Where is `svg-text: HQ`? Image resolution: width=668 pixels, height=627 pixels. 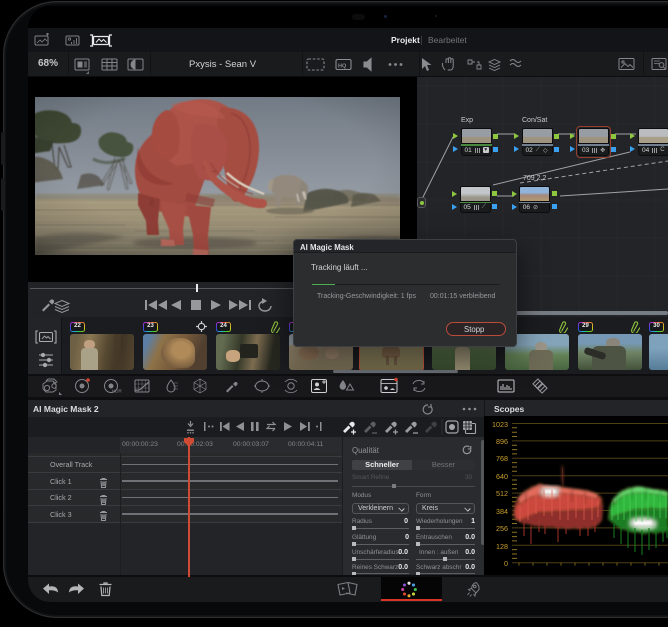 svg-text: HQ is located at coordinates (342, 67).